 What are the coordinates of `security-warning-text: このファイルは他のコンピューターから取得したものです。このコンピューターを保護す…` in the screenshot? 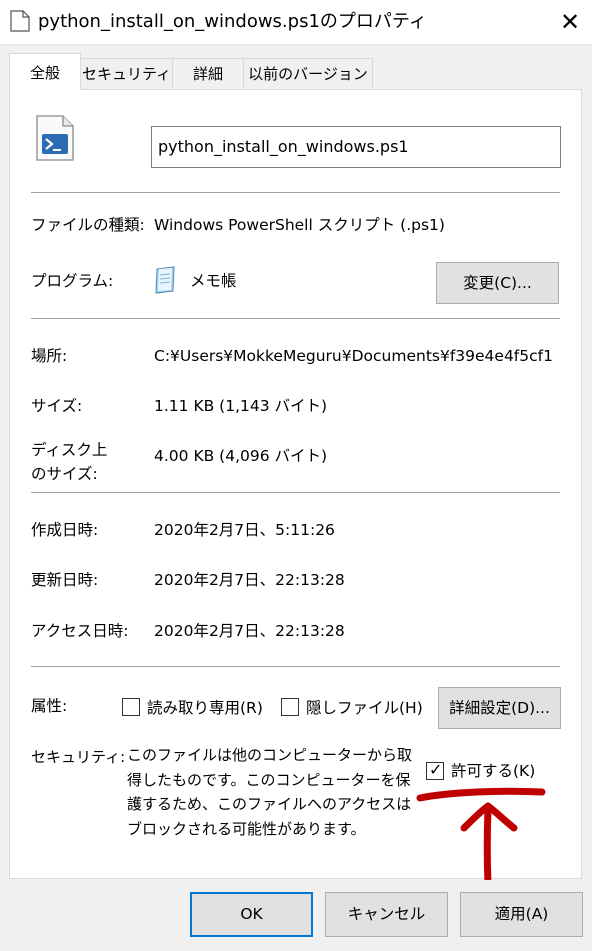 It's located at (270, 792).